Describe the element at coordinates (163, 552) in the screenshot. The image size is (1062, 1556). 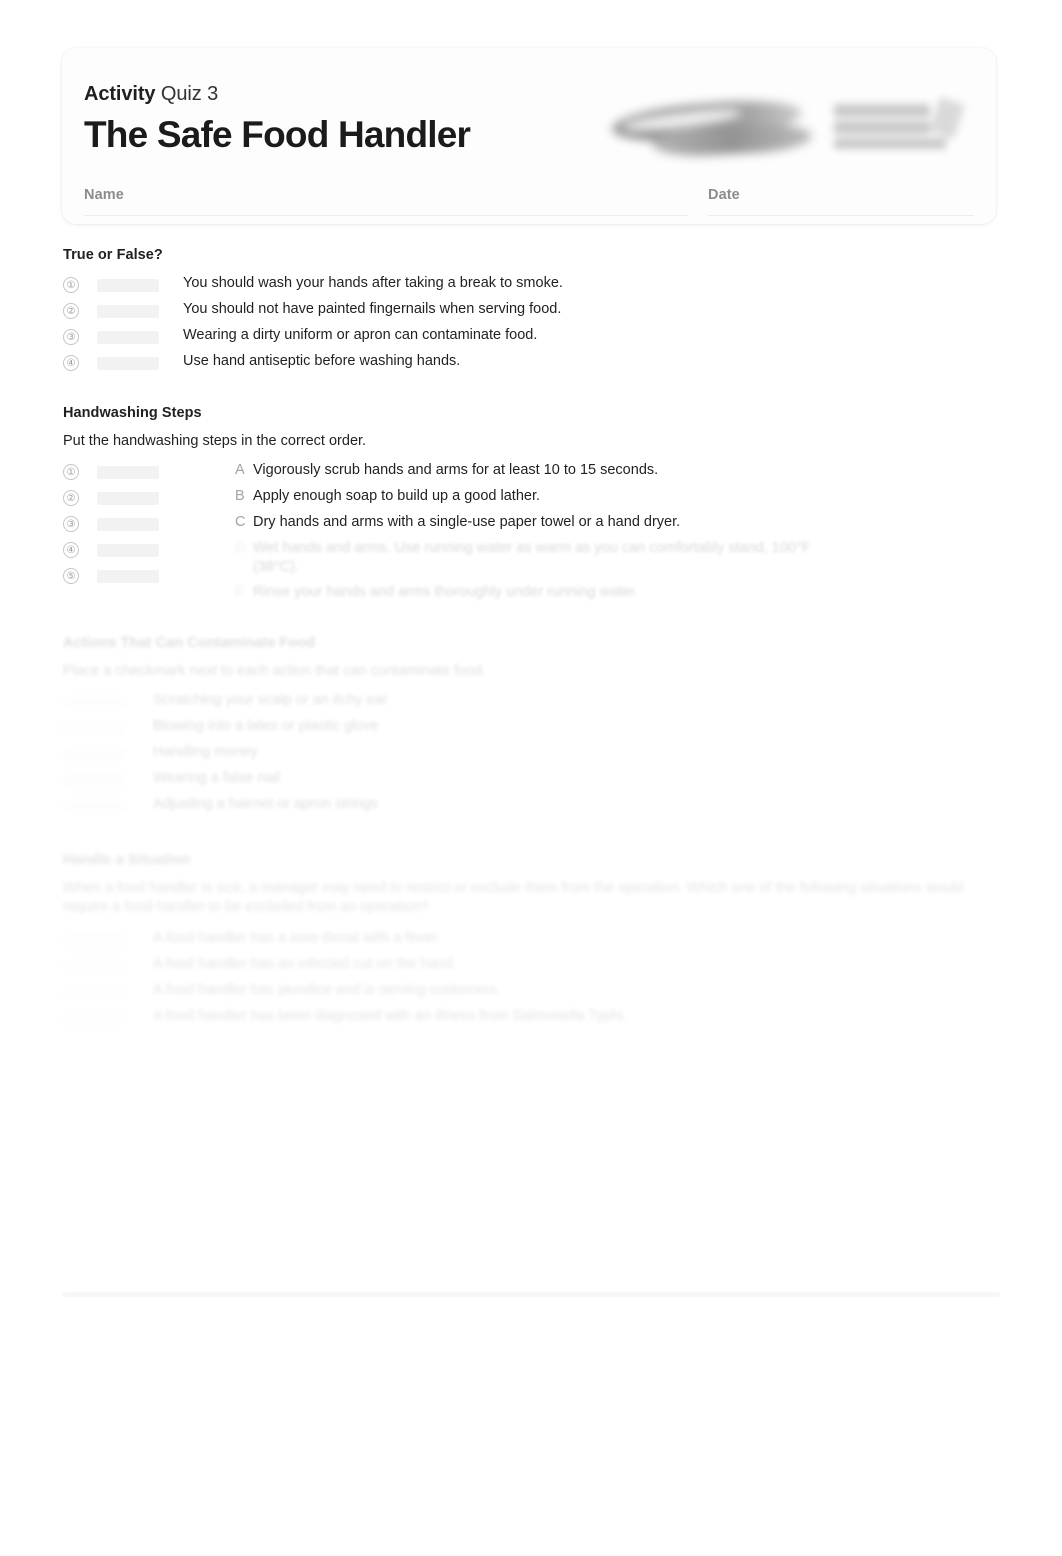
I see `list-item: ④` at that location.